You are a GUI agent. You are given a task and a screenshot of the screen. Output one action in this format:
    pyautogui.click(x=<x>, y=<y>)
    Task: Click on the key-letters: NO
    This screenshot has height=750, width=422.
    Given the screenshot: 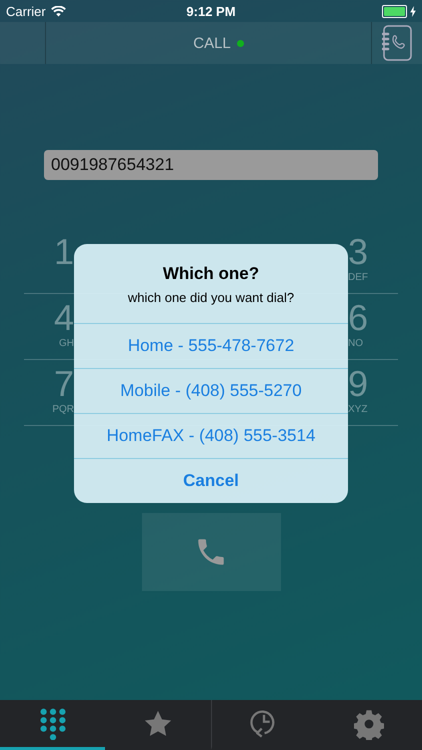 What is the action you would take?
    pyautogui.click(x=355, y=343)
    